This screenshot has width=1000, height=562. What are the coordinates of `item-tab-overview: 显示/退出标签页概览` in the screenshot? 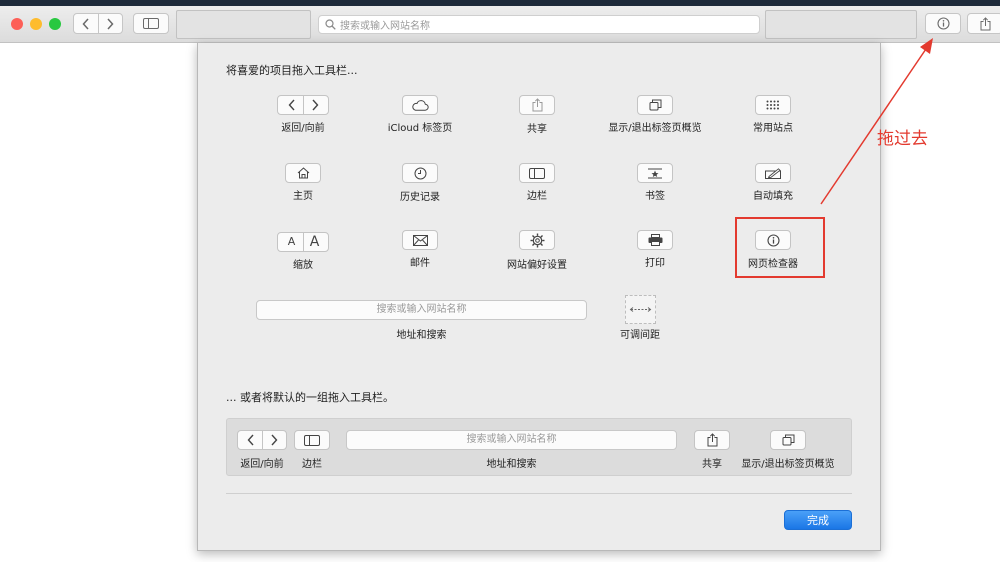 It's located at (655, 114).